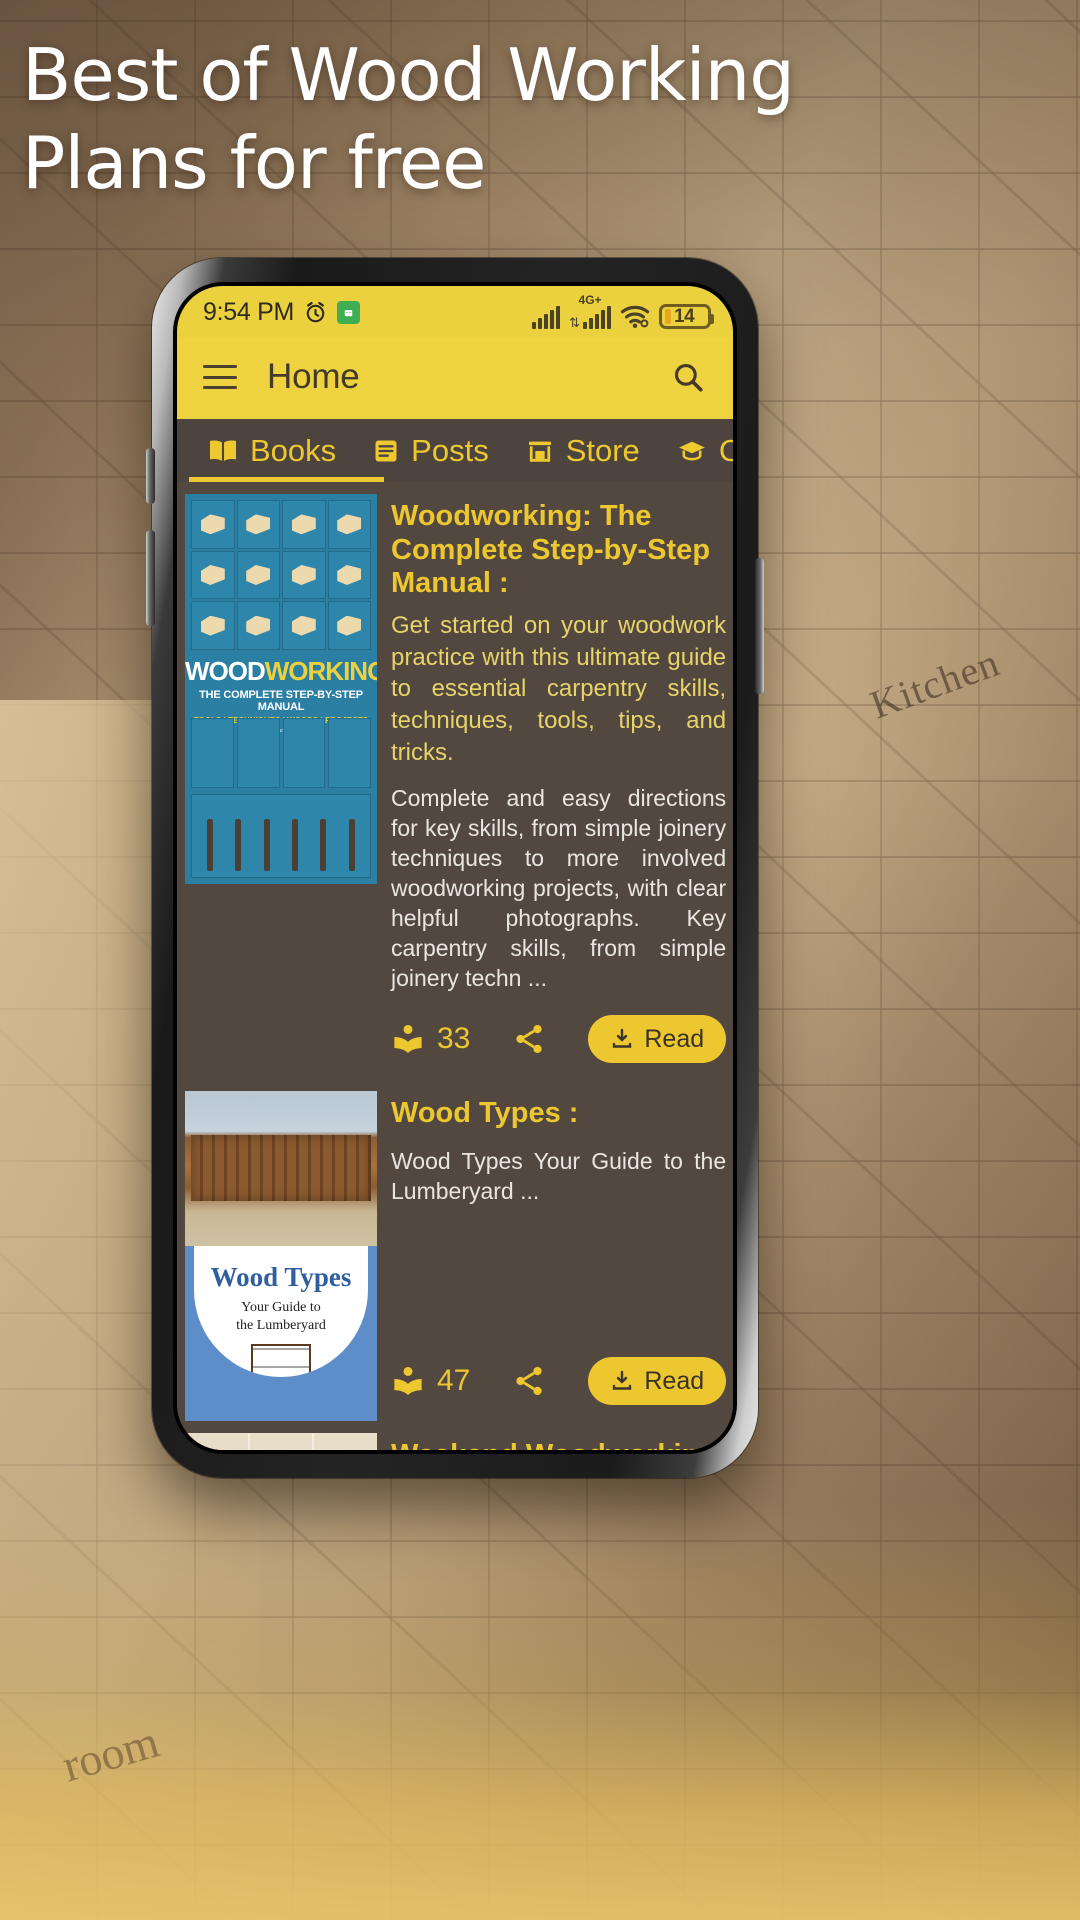 The height and width of the screenshot is (1920, 1080). What do you see at coordinates (430, 1039) in the screenshot?
I see `read-count: 33` at bounding box center [430, 1039].